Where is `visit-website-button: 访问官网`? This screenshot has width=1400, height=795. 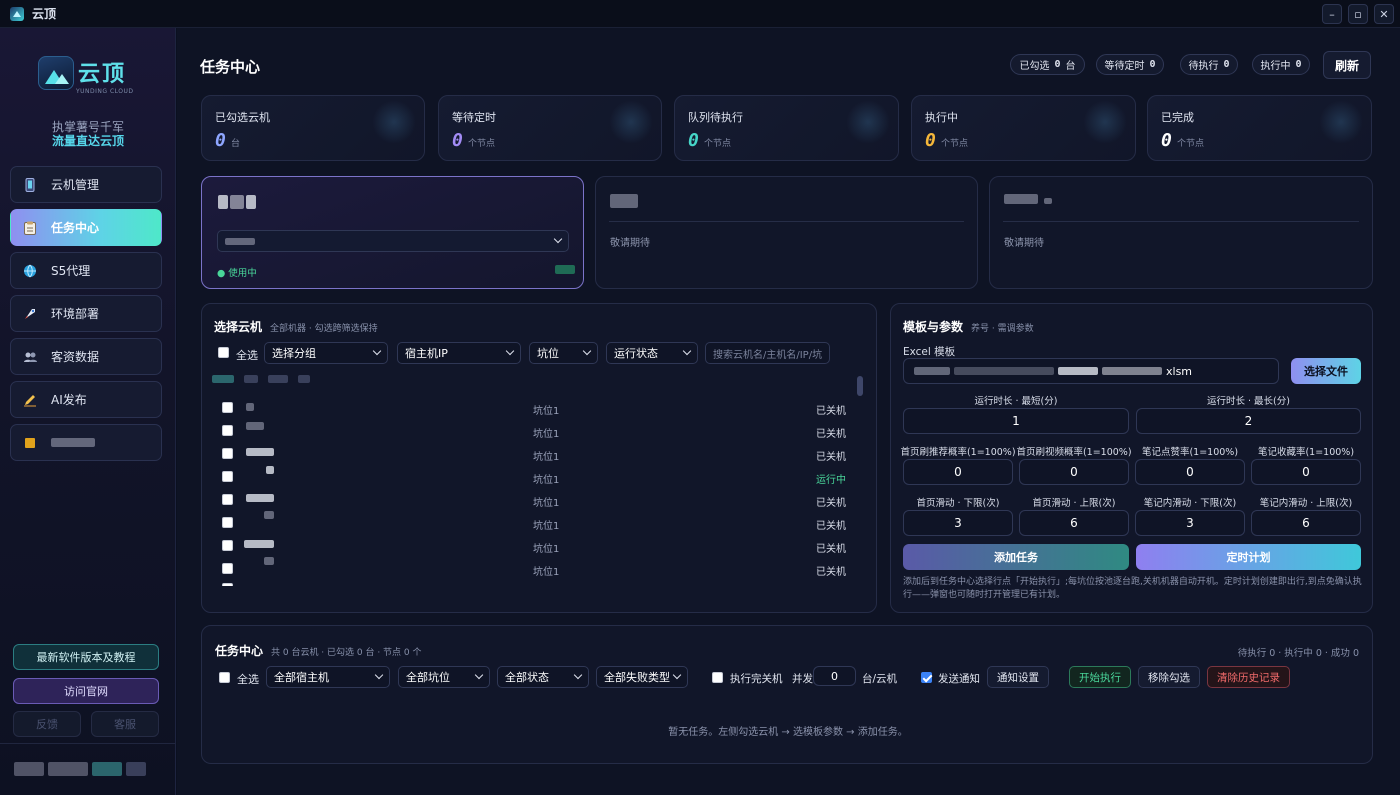
visit-website-button: 访问官网 is located at coordinates (86, 691).